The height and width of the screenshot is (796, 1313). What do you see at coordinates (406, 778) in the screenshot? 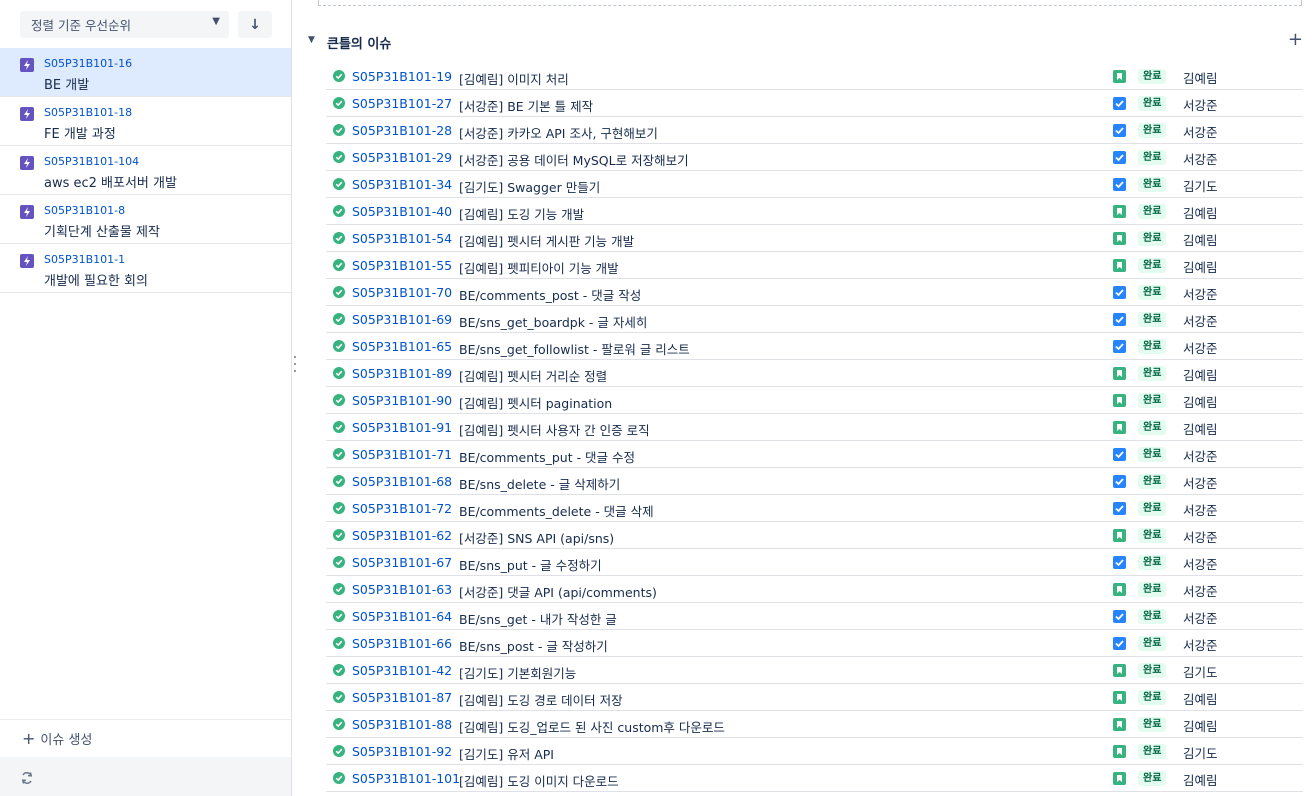
I see `issue-key: S05P31B101-101` at bounding box center [406, 778].